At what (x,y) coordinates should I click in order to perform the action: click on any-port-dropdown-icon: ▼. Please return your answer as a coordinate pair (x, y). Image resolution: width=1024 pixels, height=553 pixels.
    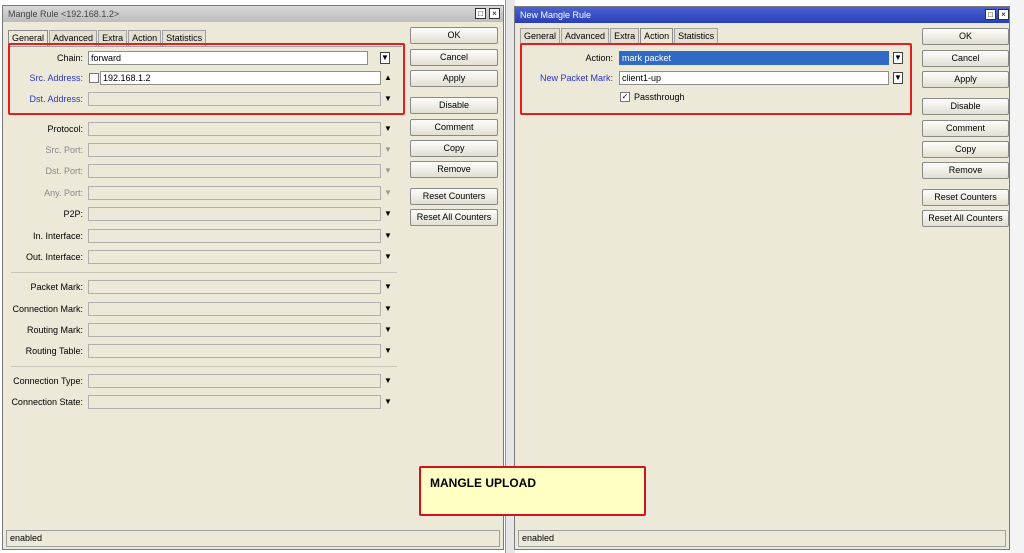
    Looking at the image, I should click on (388, 192).